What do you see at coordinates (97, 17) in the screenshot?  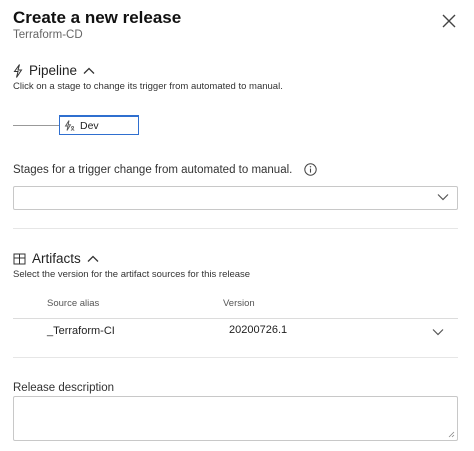 I see `dialog-title: Create a new release` at bounding box center [97, 17].